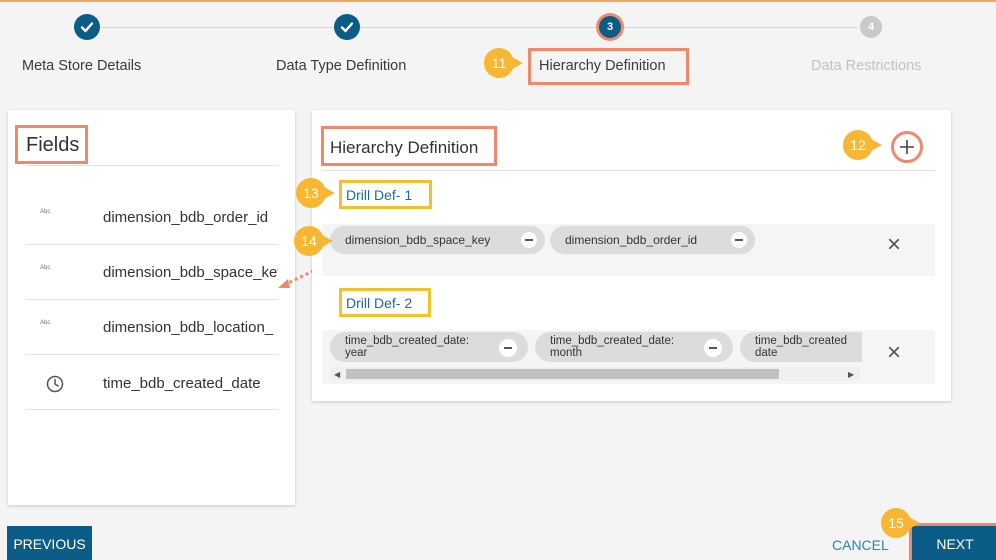 The height and width of the screenshot is (560, 996). Describe the element at coordinates (341, 66) in the screenshot. I see `step-label-data-type: Data Type Definition` at that location.